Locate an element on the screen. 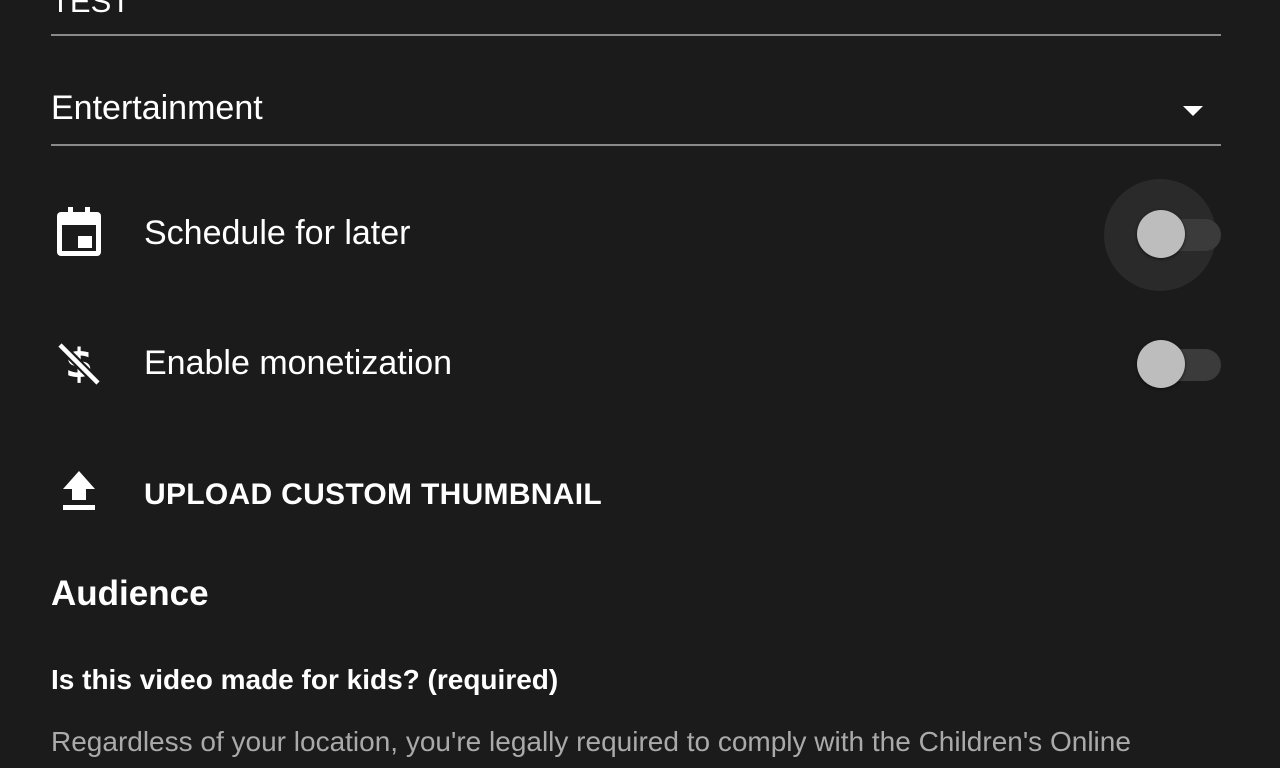  money-off-icon: $ is located at coordinates (79, 364).